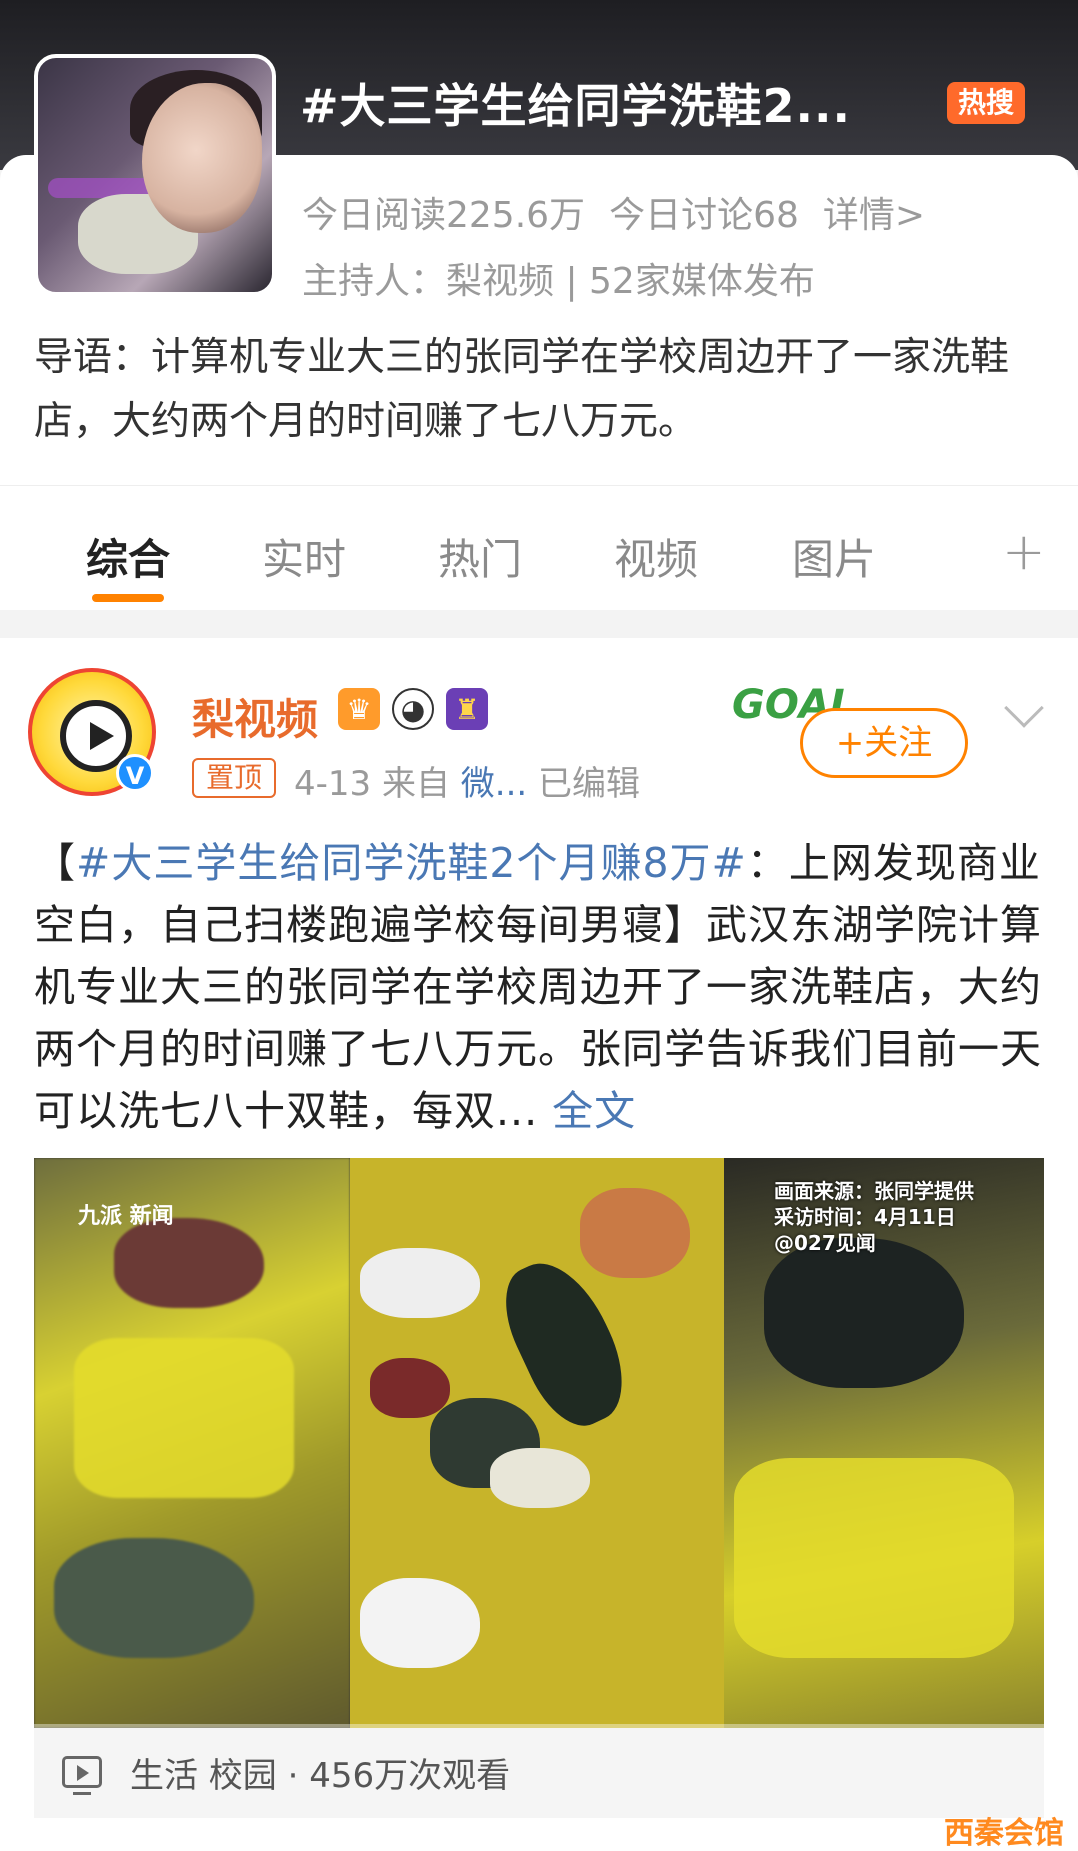  What do you see at coordinates (589, 784) in the screenshot?
I see `edited-label: 已编辑` at bounding box center [589, 784].